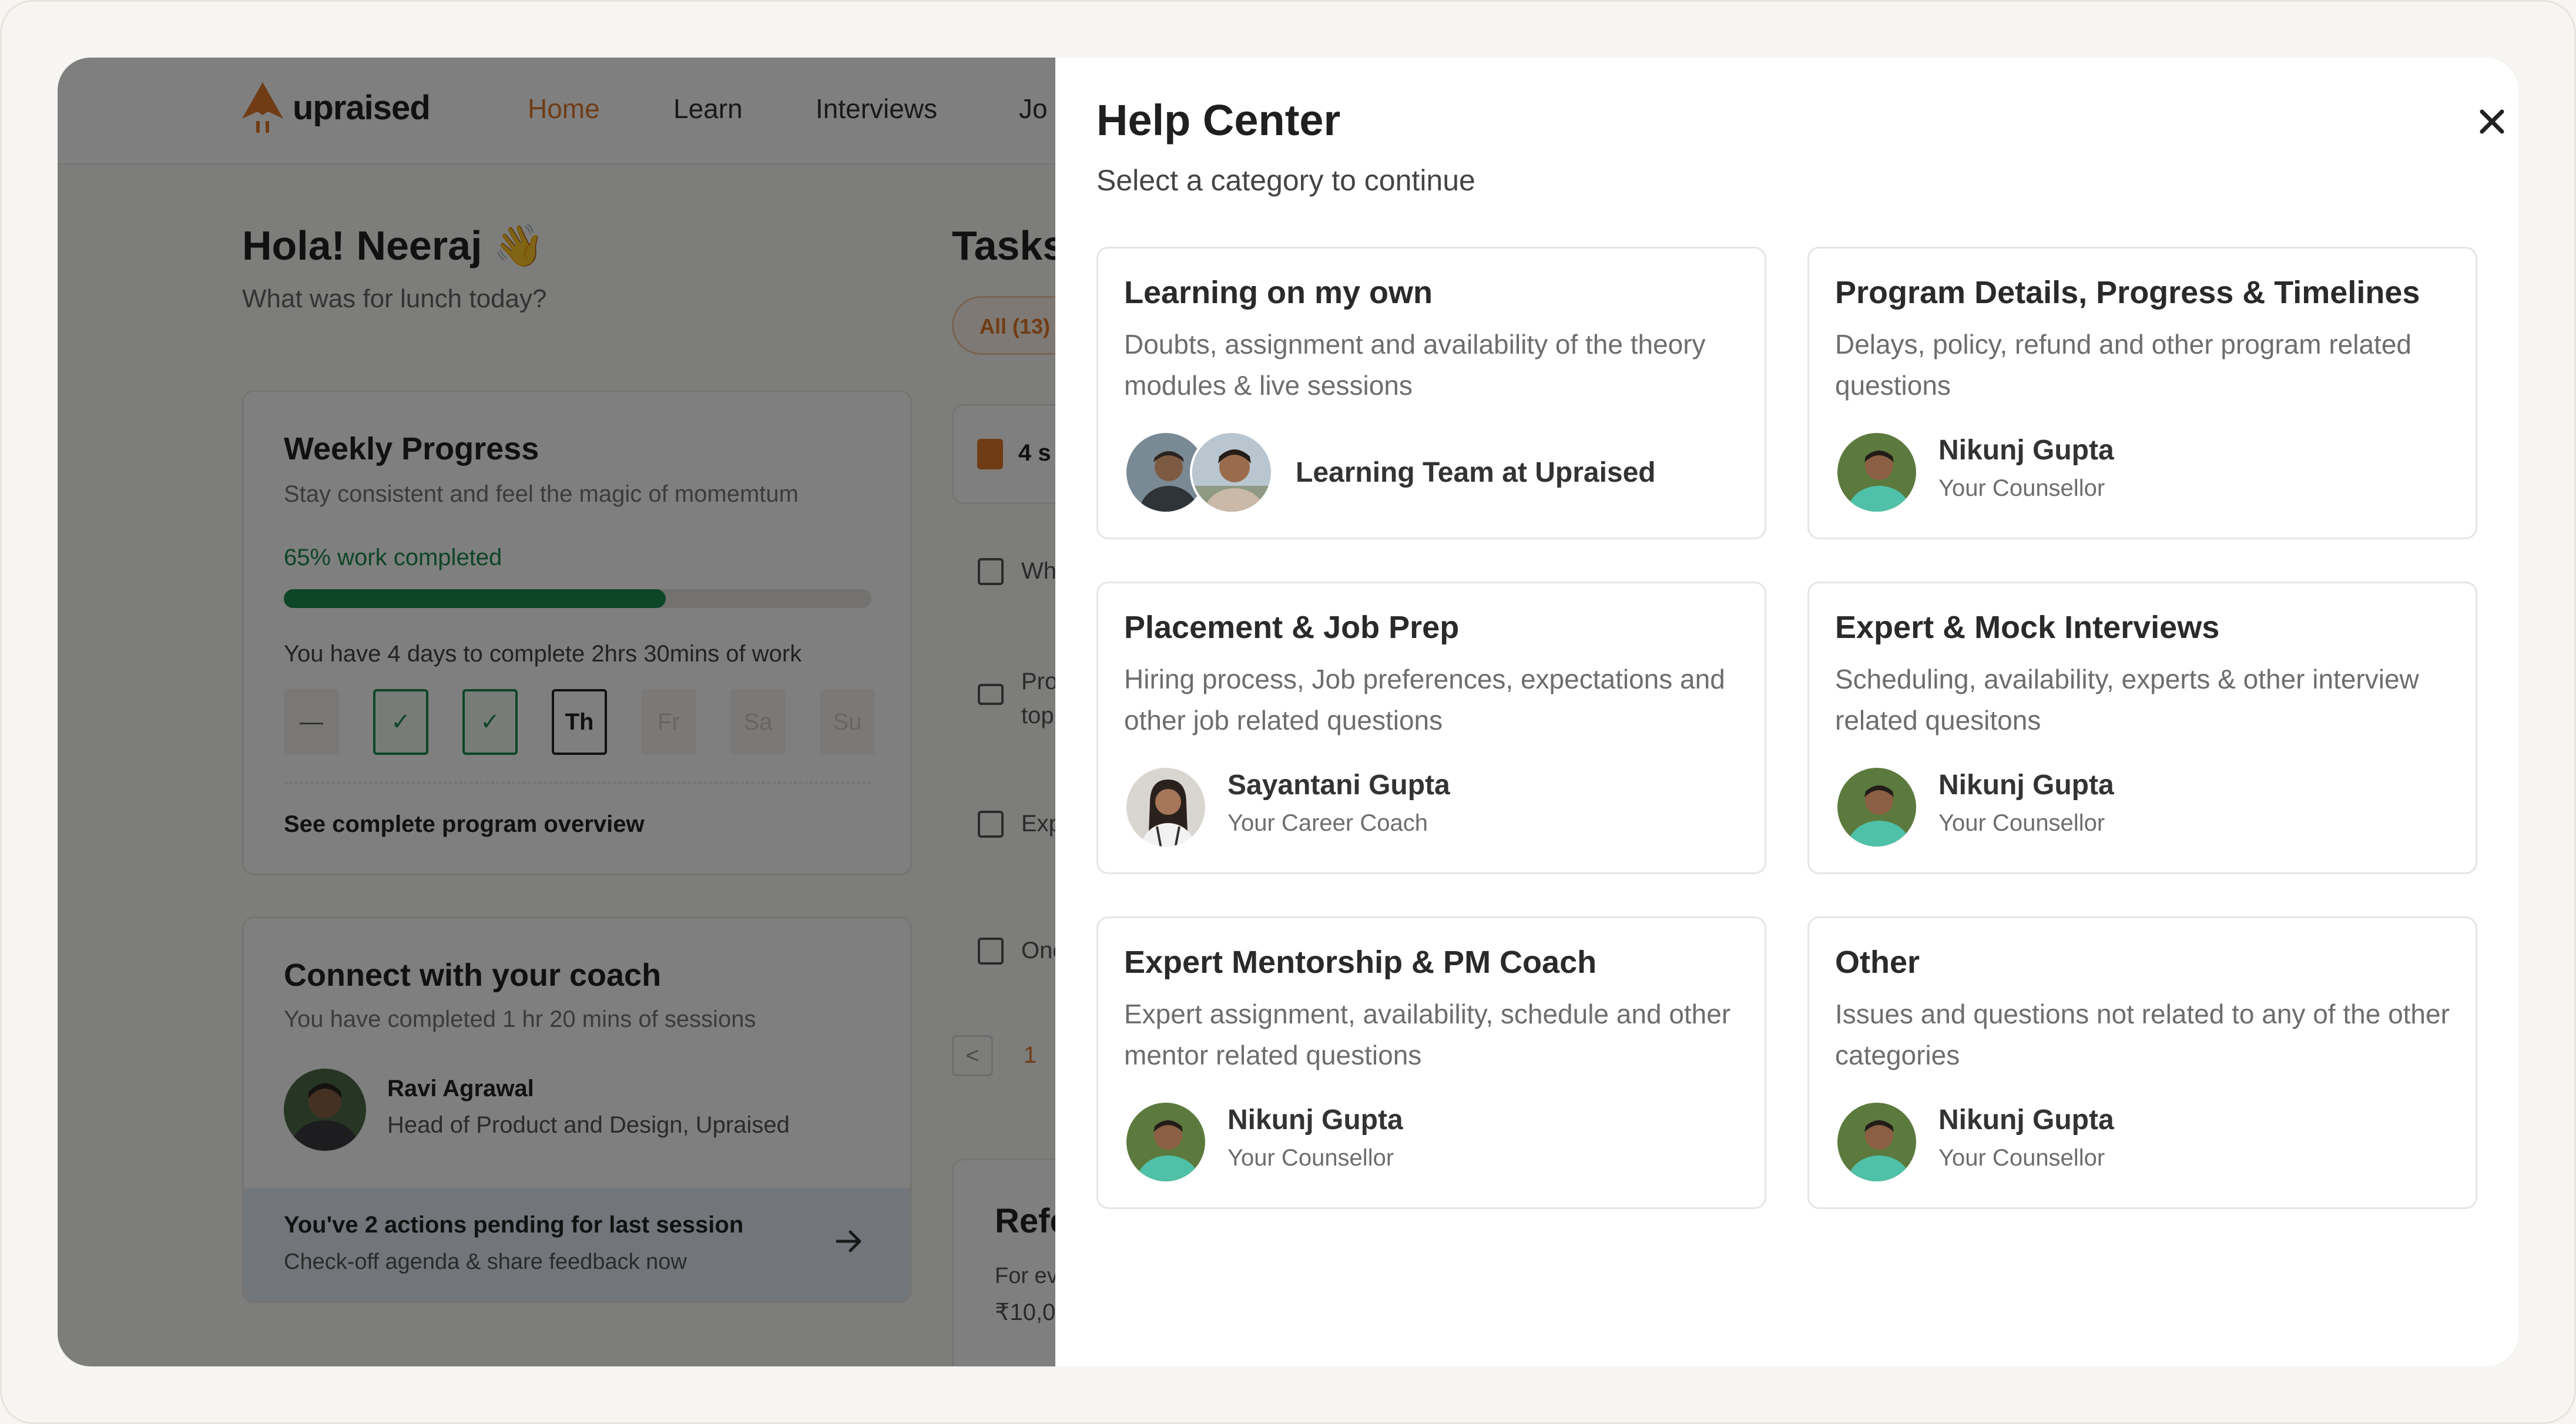  Describe the element at coordinates (1292, 627) in the screenshot. I see `category-title: Placement & Job Prep` at that location.